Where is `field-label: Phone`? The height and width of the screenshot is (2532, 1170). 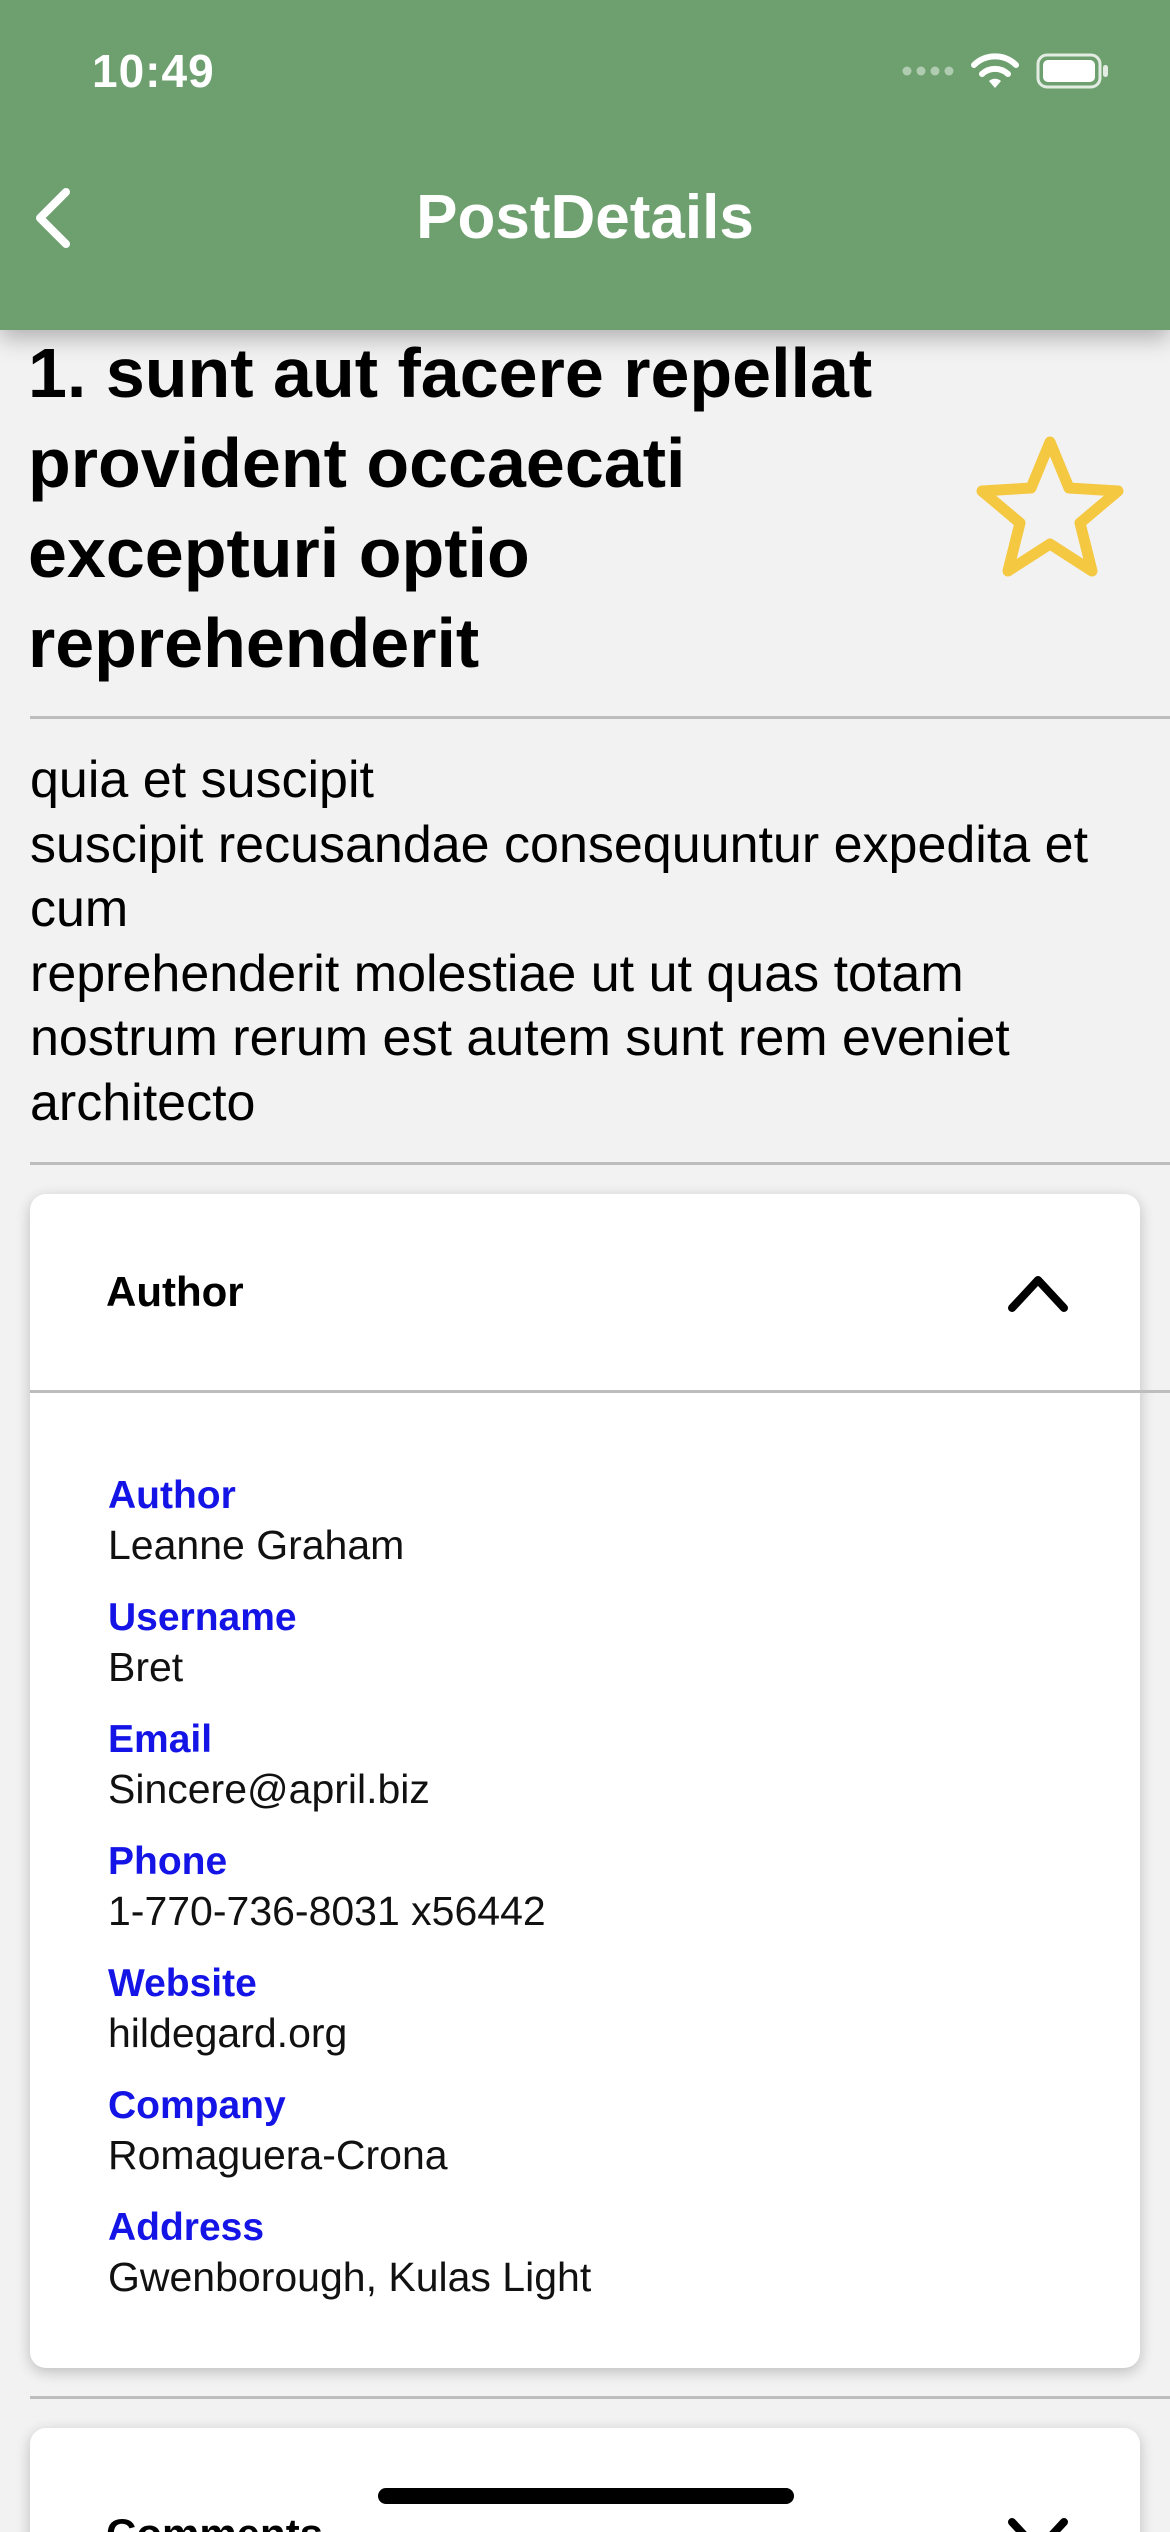
field-label: Phone is located at coordinates (168, 1861).